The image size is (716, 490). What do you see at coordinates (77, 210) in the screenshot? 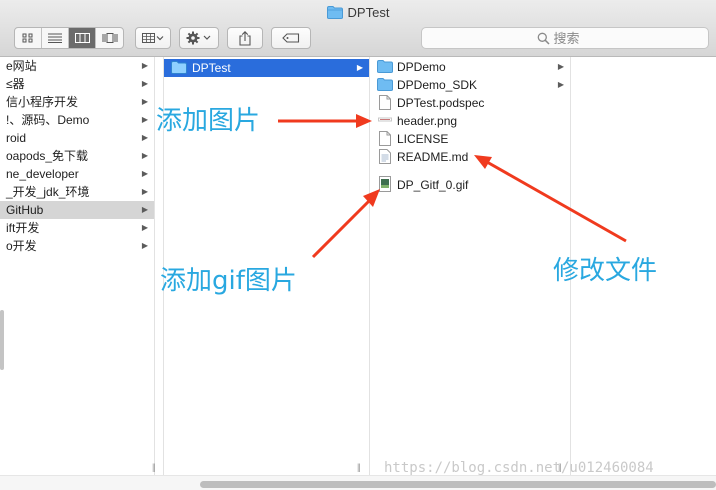
I see `list-item-selected: GitHub ▶` at bounding box center [77, 210].